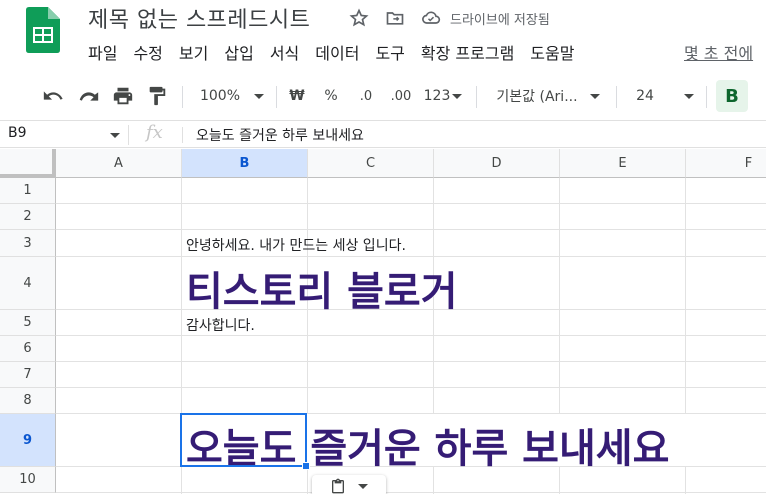 This screenshot has height=494, width=766. Describe the element at coordinates (123, 96) in the screenshot. I see `print-icon` at that location.